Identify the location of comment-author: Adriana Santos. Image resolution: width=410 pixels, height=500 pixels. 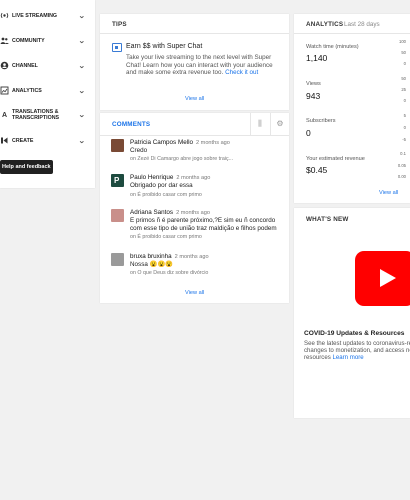
(151, 212).